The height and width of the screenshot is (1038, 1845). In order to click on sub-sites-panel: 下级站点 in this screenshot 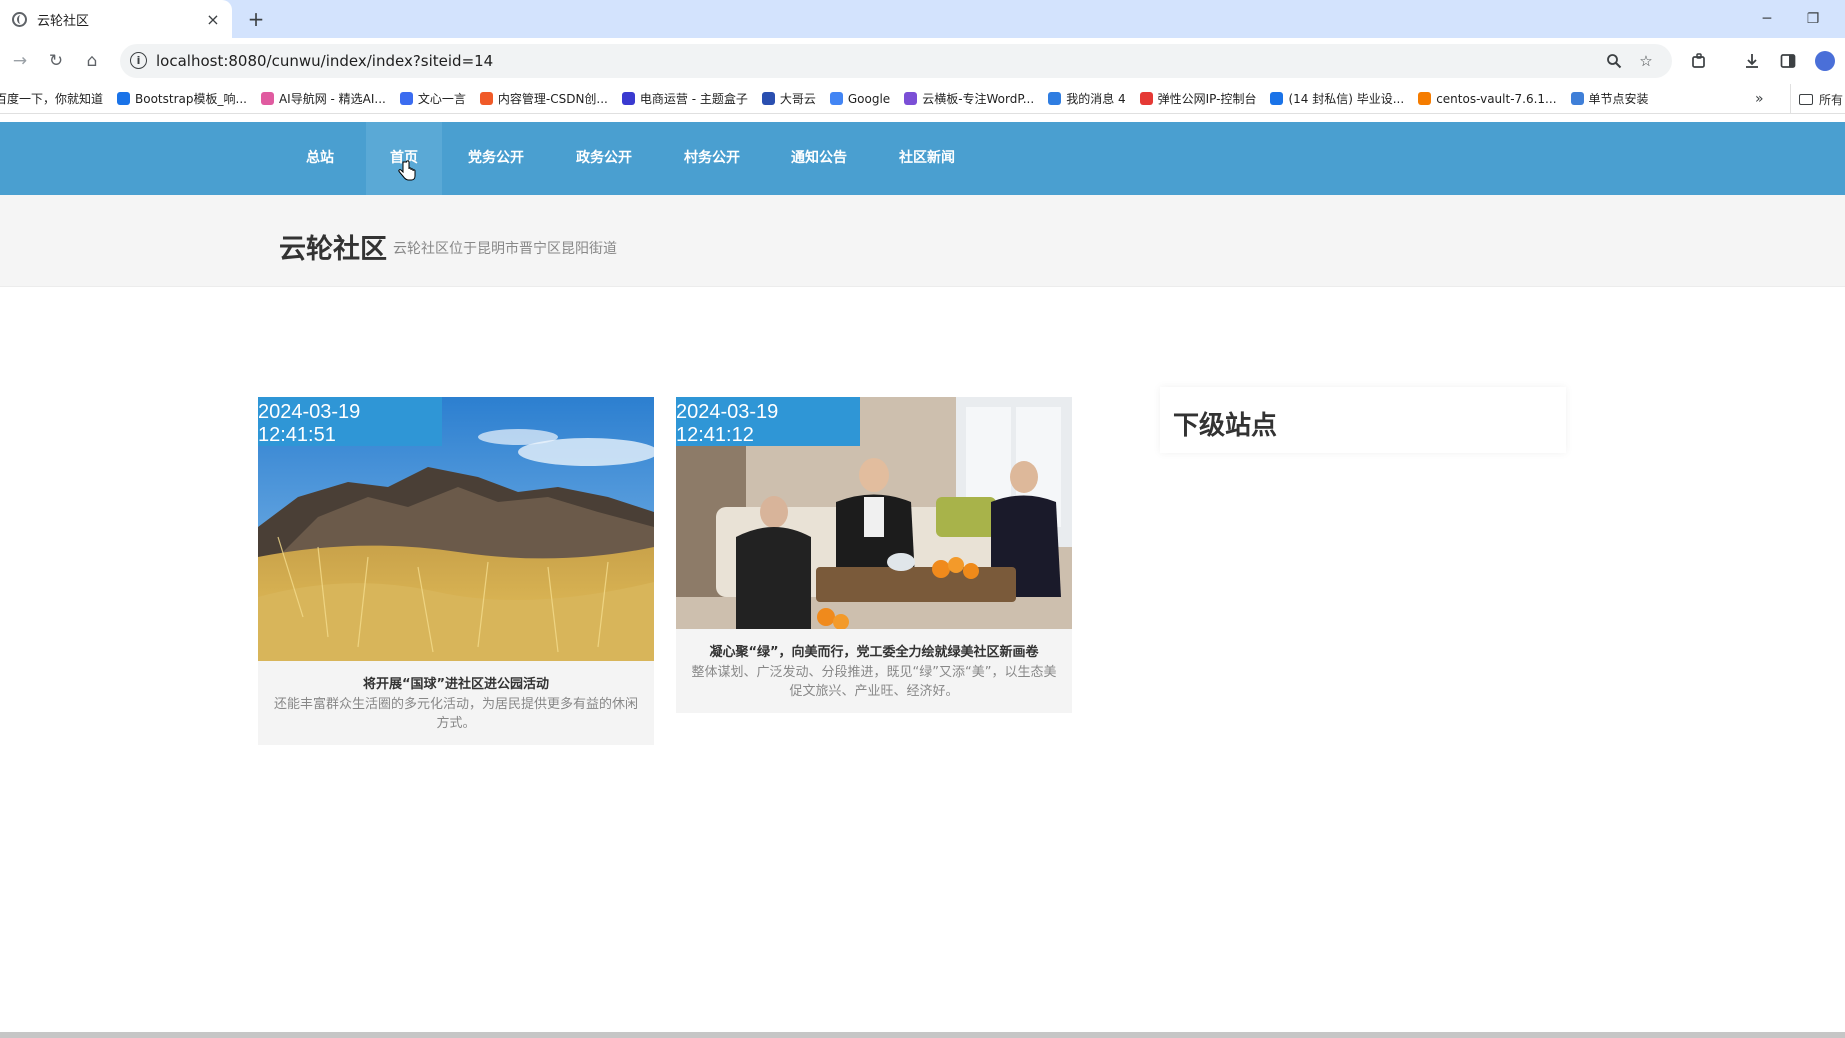, I will do `click(1363, 420)`.